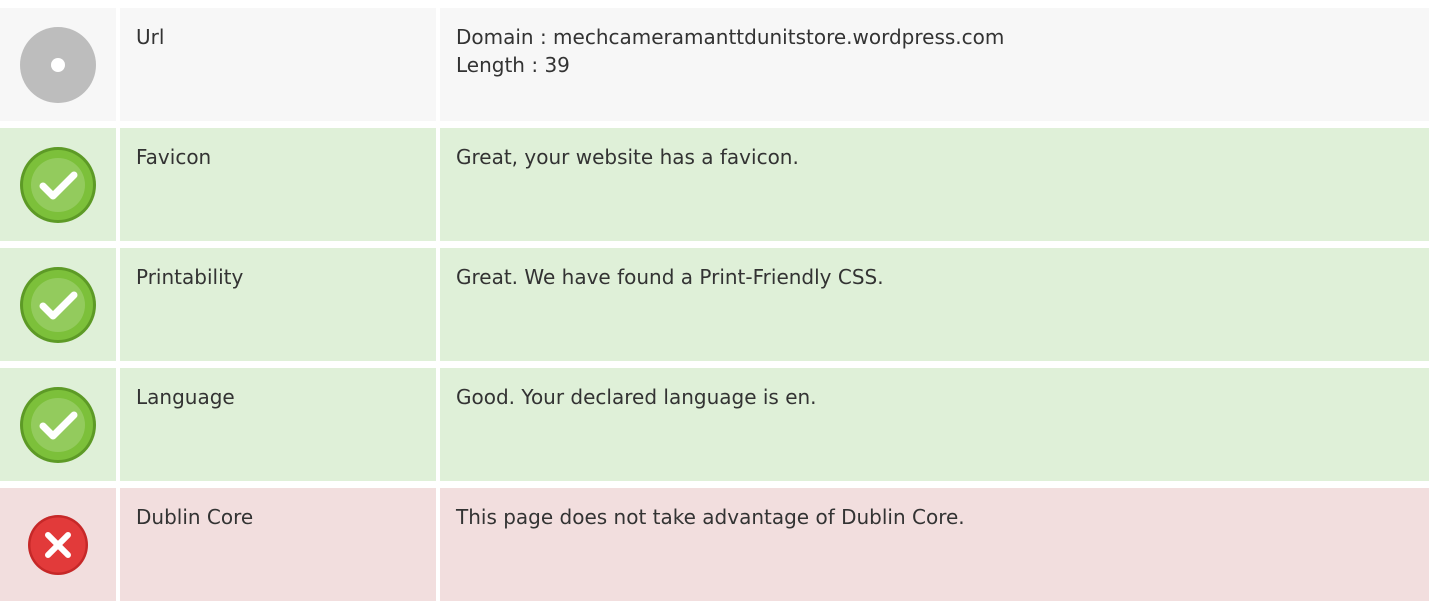  What do you see at coordinates (278, 64) in the screenshot?
I see `row-label: Url` at bounding box center [278, 64].